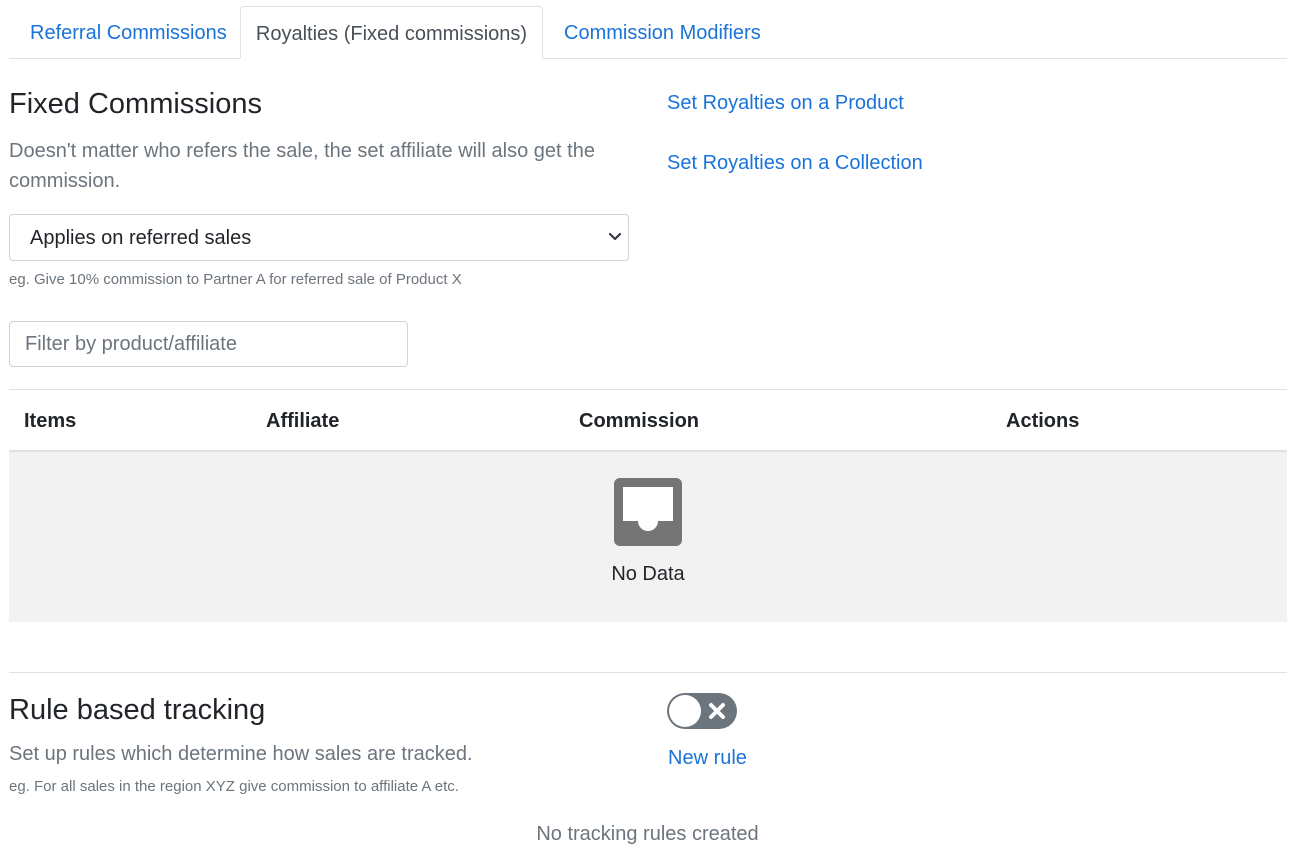  Describe the element at coordinates (208, 344) in the screenshot. I see `filter-input` at that location.